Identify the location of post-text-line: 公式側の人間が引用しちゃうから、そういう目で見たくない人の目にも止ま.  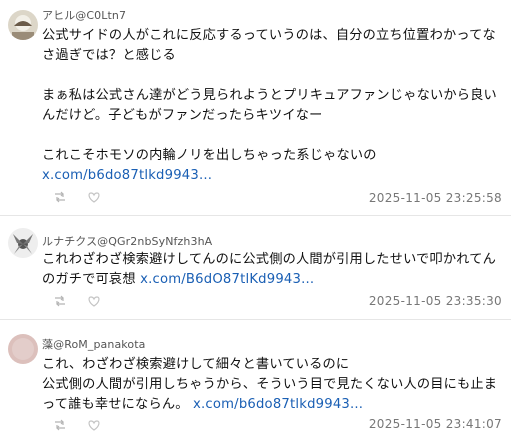
(270, 384).